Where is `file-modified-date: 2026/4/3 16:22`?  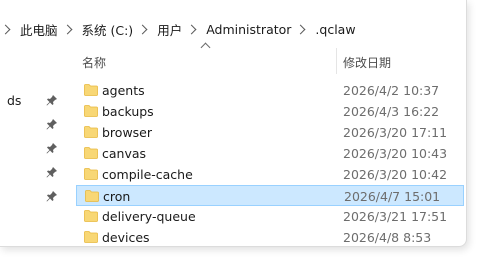 file-modified-date: 2026/4/3 16:22 is located at coordinates (391, 111).